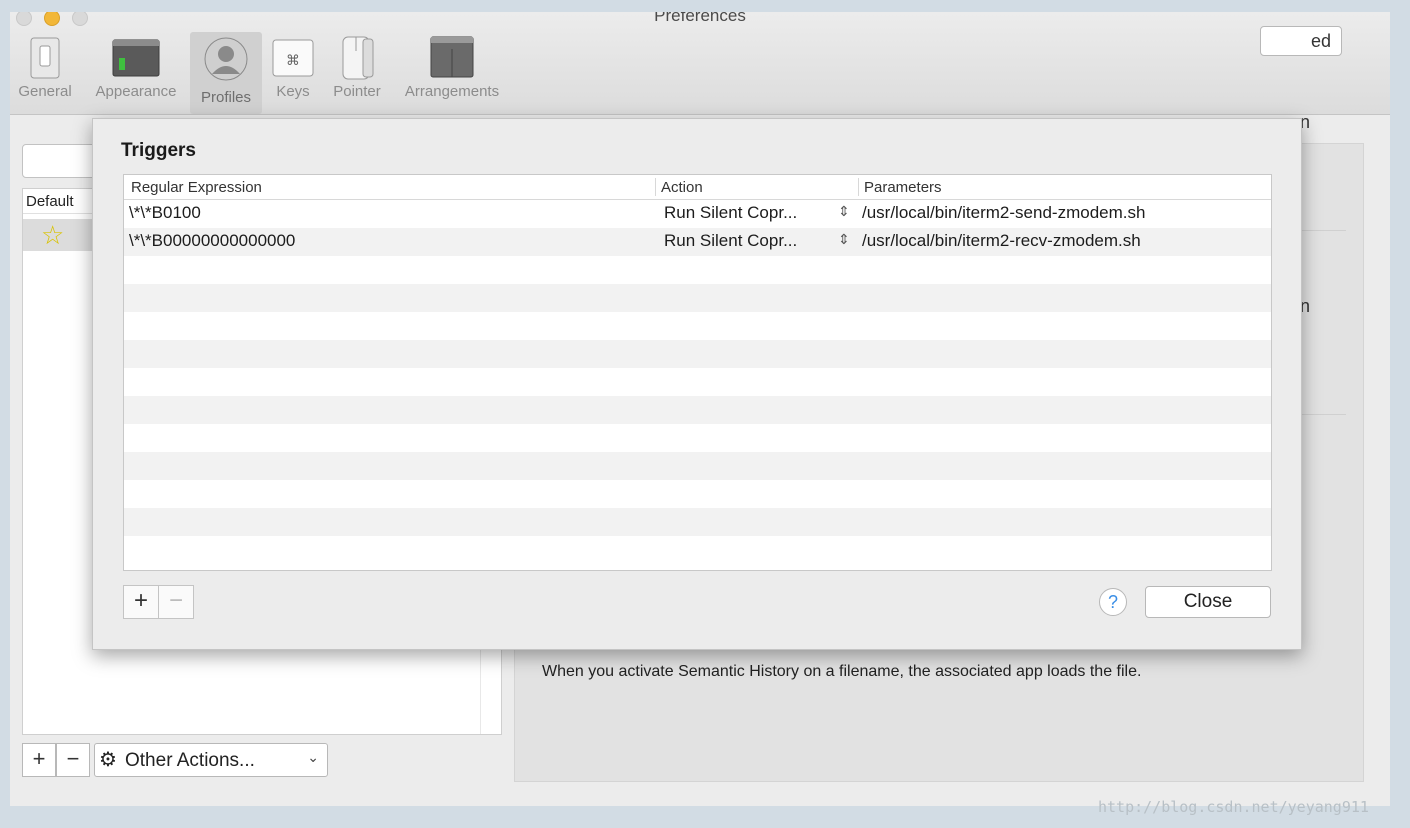 This screenshot has width=1410, height=828. I want to click on parameters-cell: /usr/local/bin/iterm2-recv-zmodem.sh, so click(1001, 241).